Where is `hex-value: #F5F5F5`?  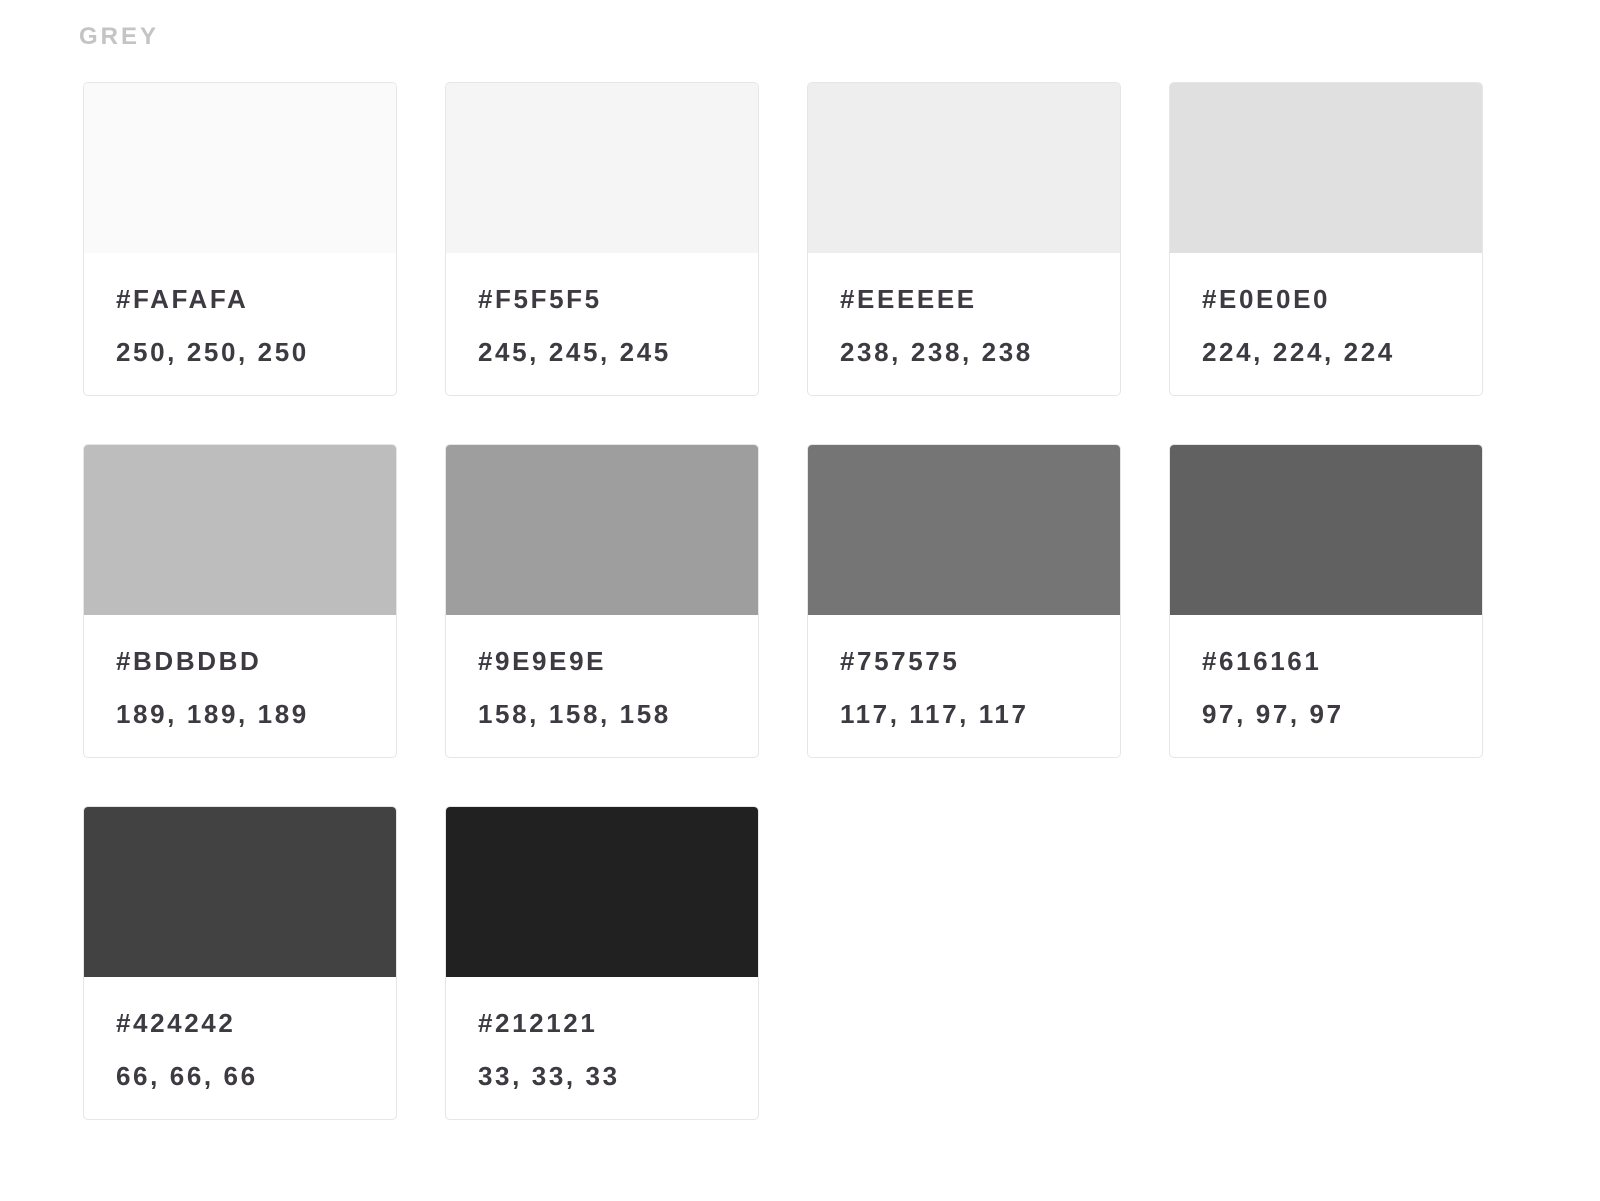
hex-value: #F5F5F5 is located at coordinates (540, 299).